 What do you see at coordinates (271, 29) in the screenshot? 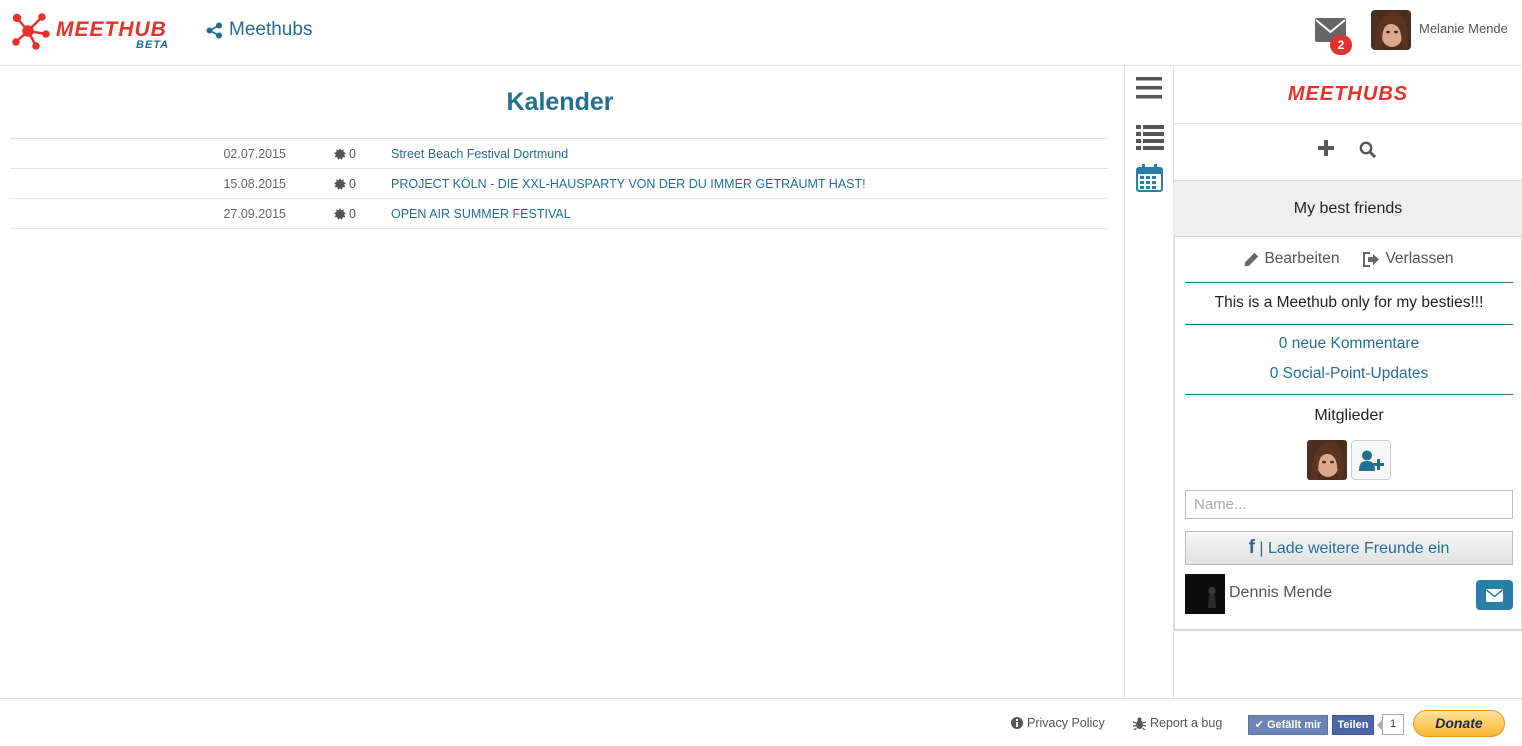
I see `nav-meethubs-label: Meethubs` at bounding box center [271, 29].